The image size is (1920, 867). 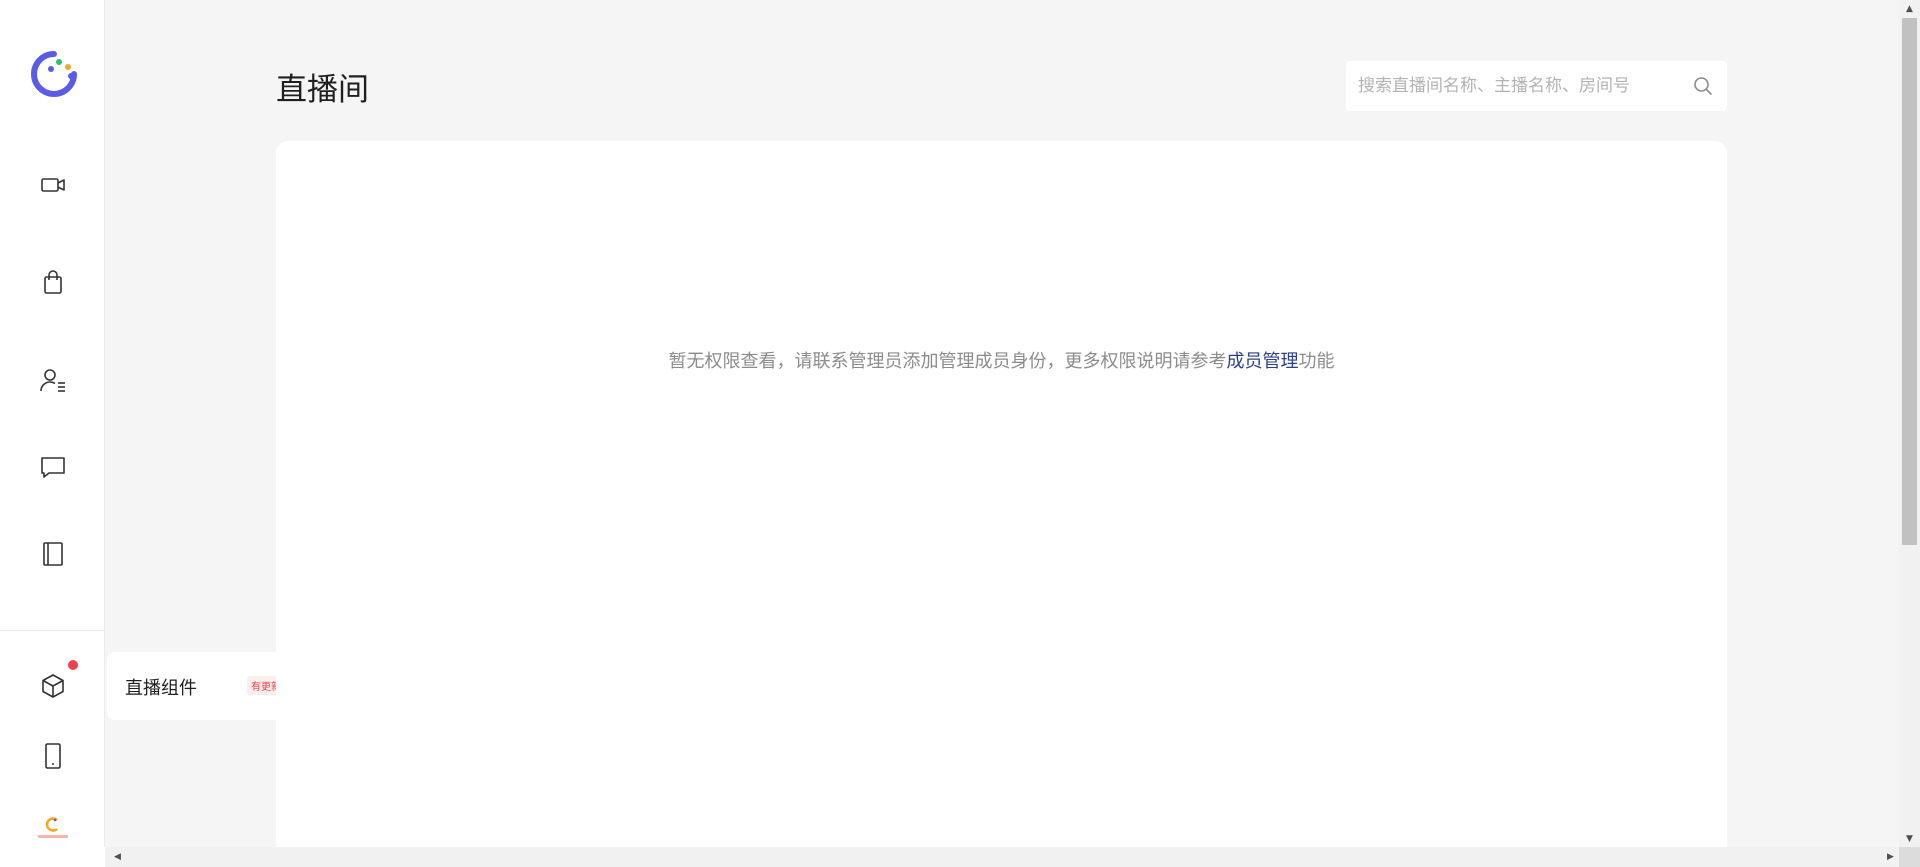 I want to click on member-management-link: 成员管理, so click(x=1263, y=361).